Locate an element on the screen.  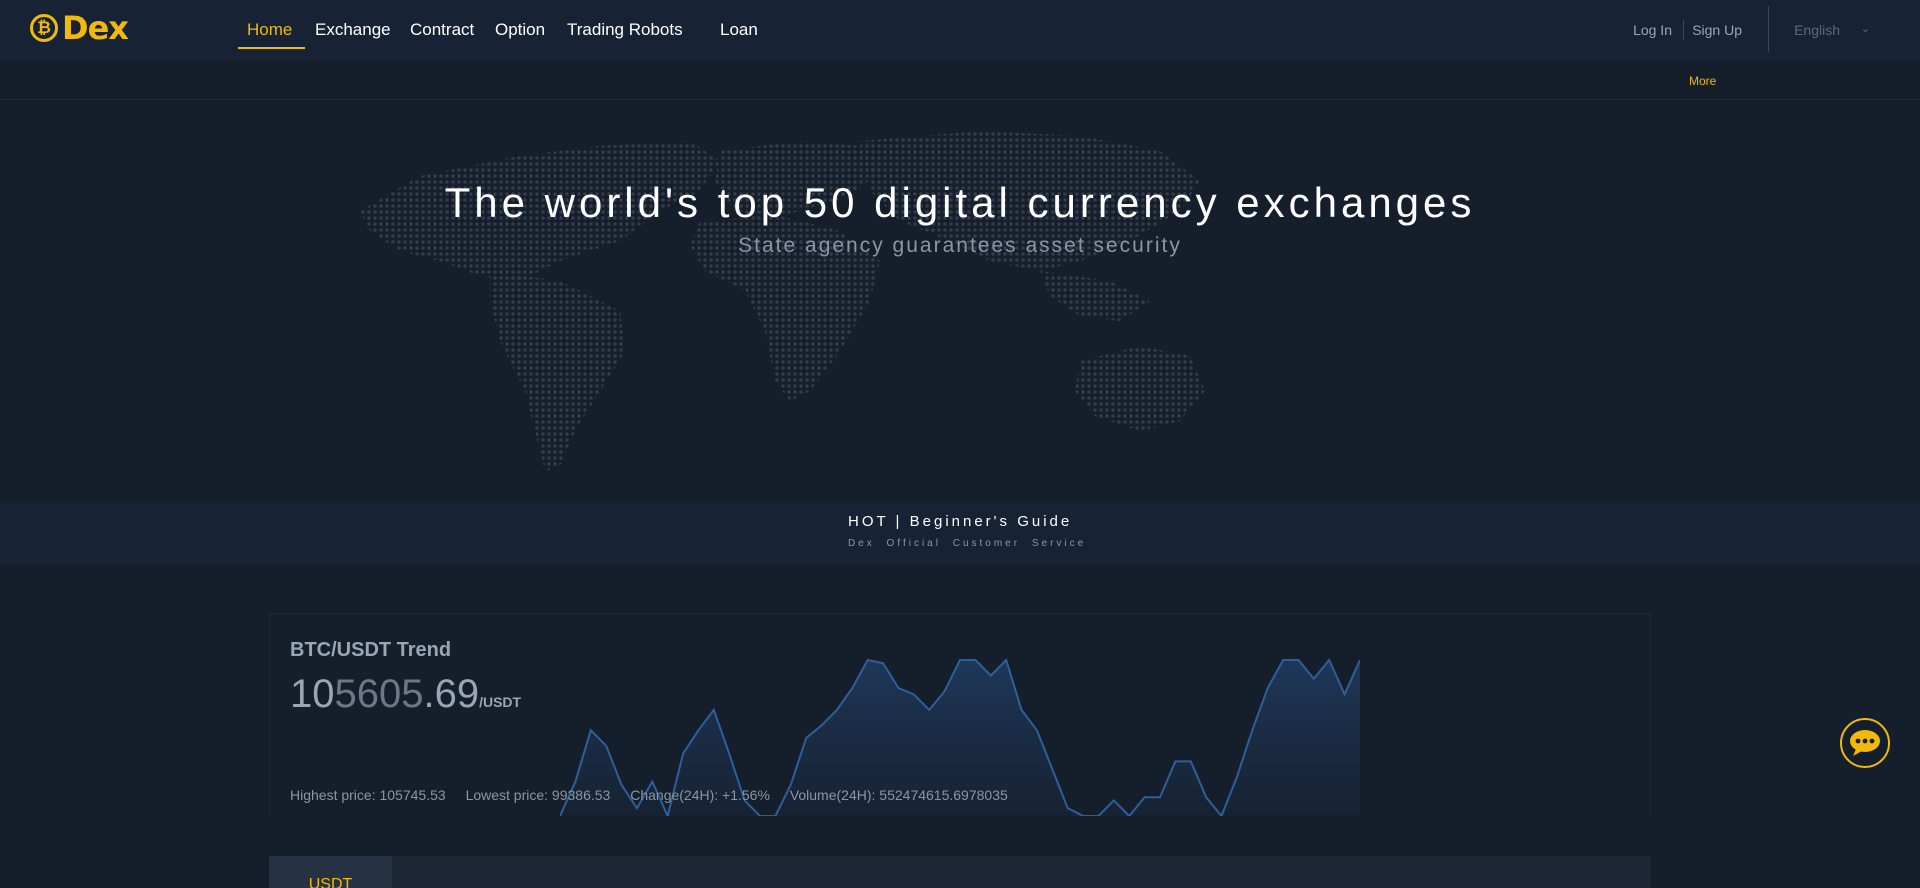
hero-subtitle: State agency guarantees asset security is located at coordinates (960, 245).